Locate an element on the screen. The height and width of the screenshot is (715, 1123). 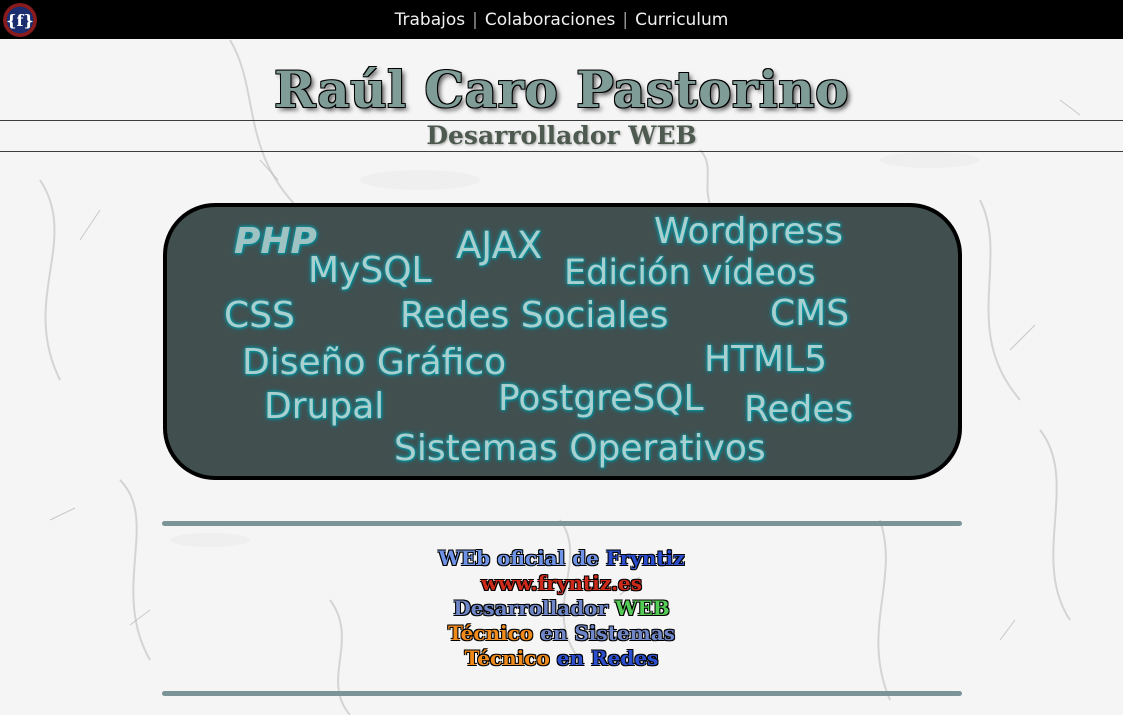
skill-tag: MySQL is located at coordinates (370, 270).